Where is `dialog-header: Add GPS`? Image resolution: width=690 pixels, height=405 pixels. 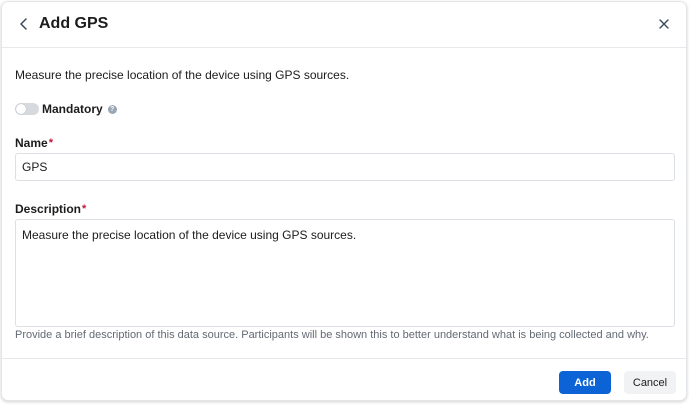
dialog-header: Add GPS is located at coordinates (344, 25).